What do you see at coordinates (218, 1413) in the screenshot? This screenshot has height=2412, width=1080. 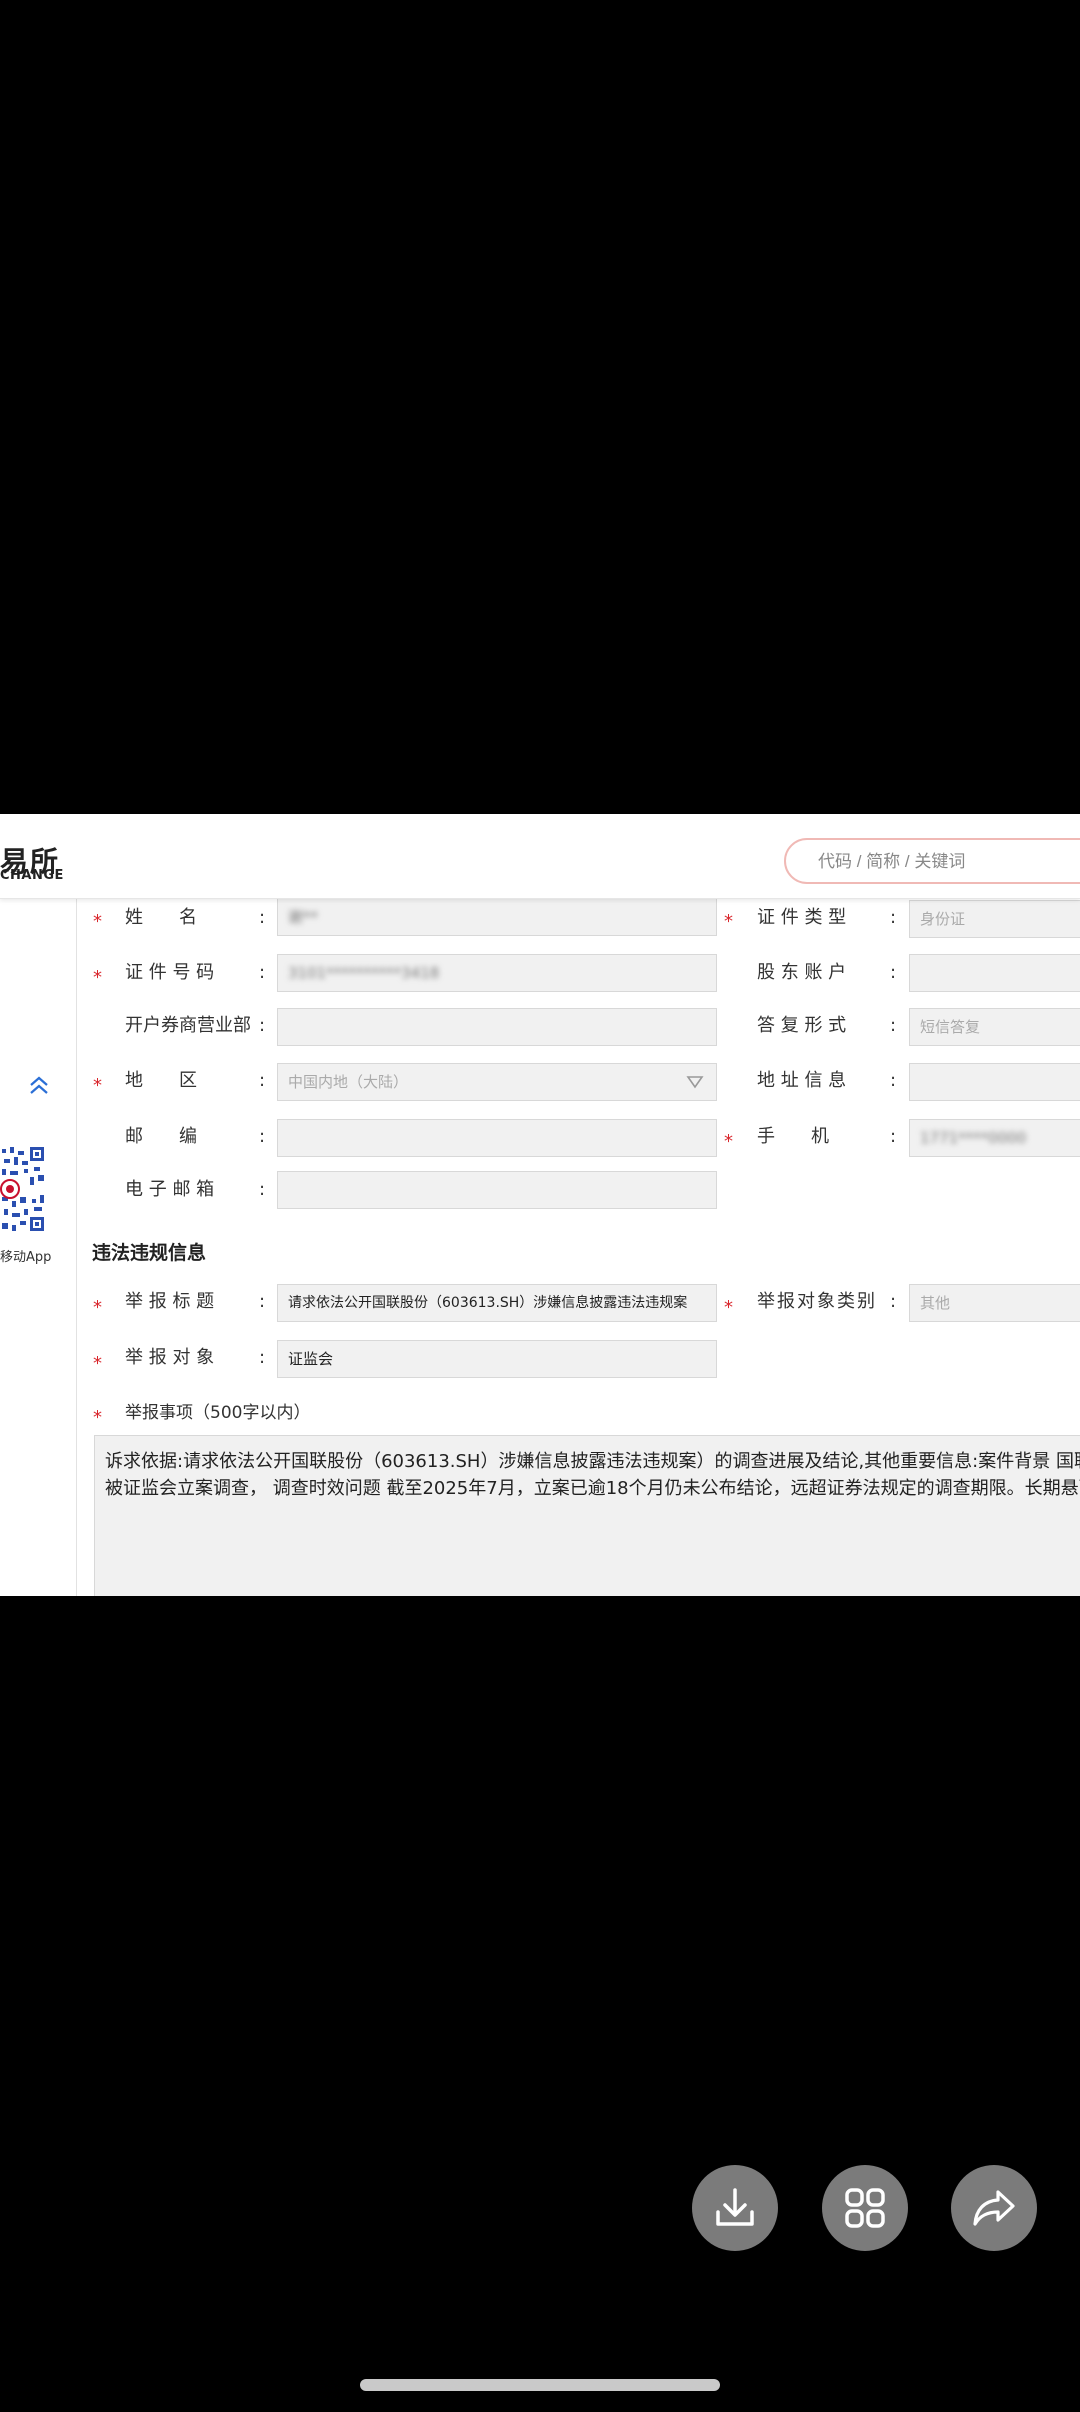 I see `matter-label: 举报事项（500字以内）` at bounding box center [218, 1413].